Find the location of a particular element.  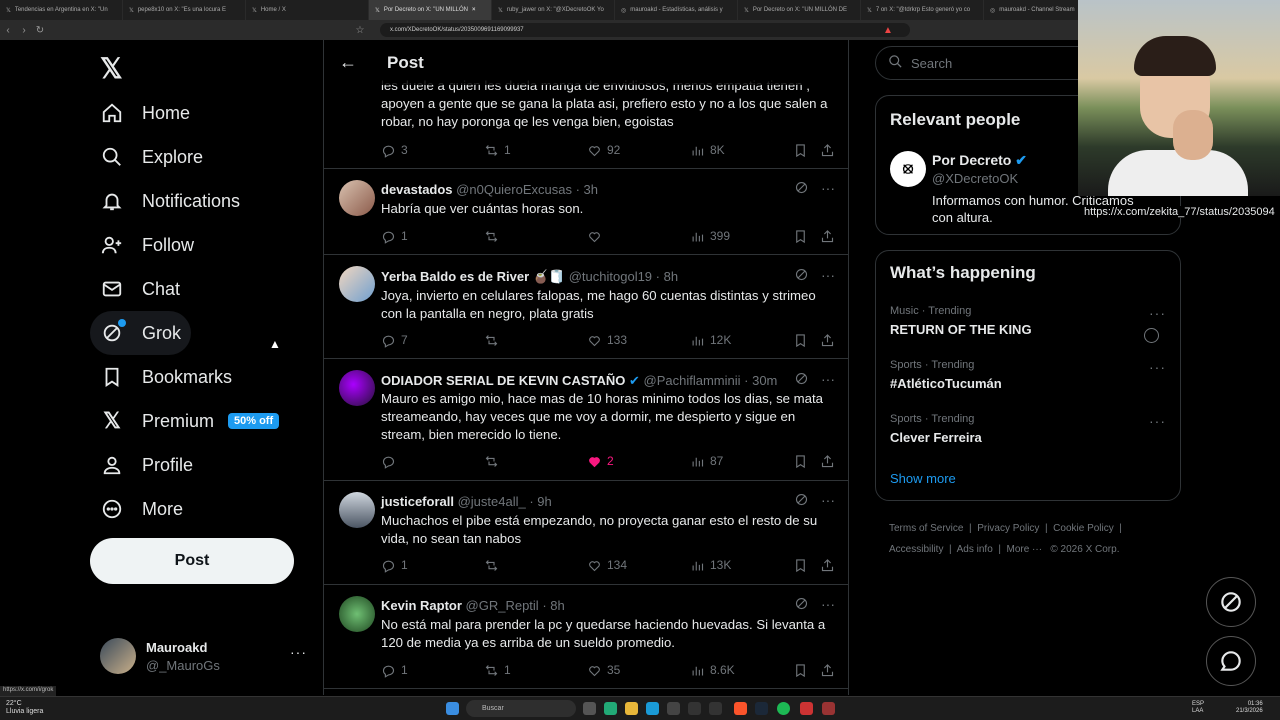

sidebar-item-grok: Grok is located at coordinates (141, 333).